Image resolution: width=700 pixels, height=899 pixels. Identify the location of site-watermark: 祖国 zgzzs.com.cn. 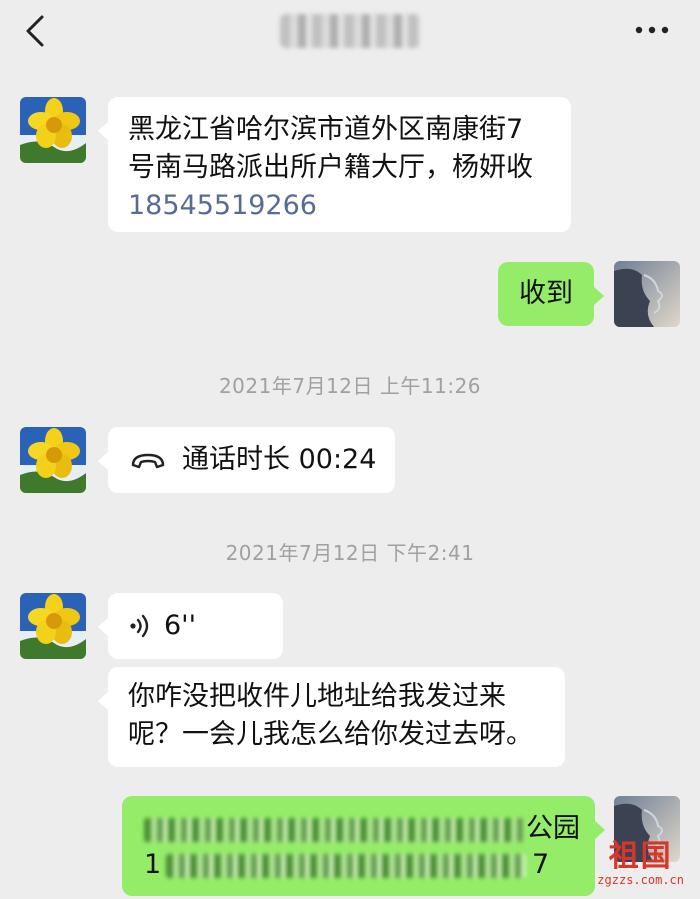
(640, 863).